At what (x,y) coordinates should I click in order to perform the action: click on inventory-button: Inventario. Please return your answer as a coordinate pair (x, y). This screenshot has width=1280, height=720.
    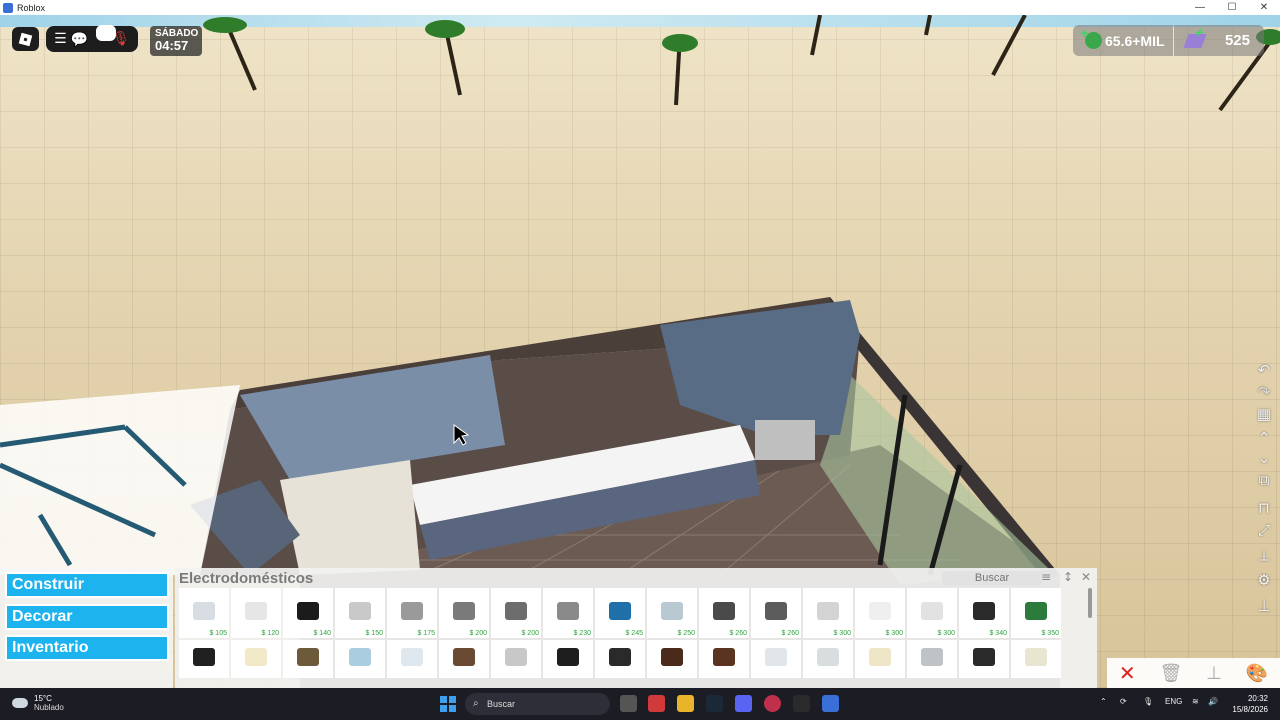
    Looking at the image, I should click on (87, 648).